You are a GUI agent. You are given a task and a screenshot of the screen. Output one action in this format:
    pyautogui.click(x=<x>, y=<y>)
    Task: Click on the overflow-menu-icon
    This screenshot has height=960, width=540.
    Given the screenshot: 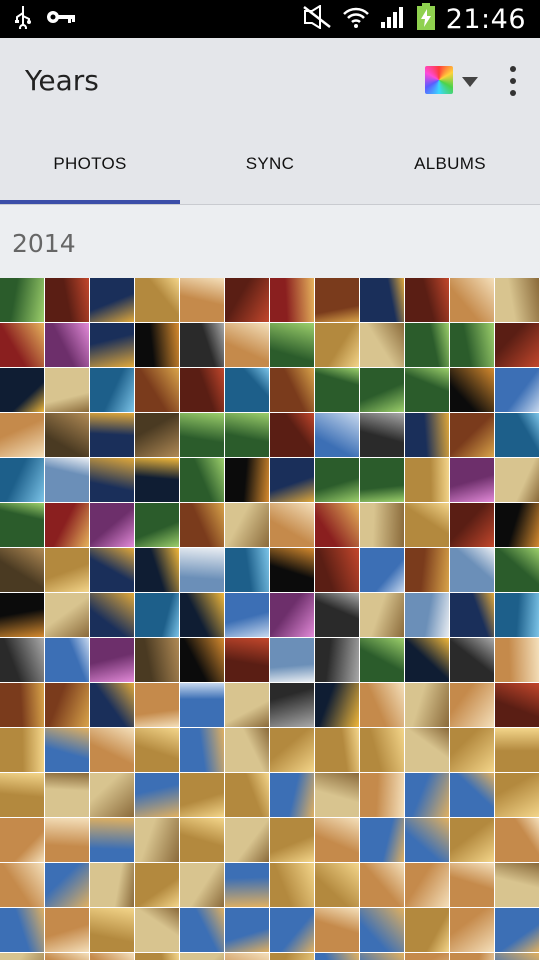 What is the action you would take?
    pyautogui.click(x=513, y=81)
    